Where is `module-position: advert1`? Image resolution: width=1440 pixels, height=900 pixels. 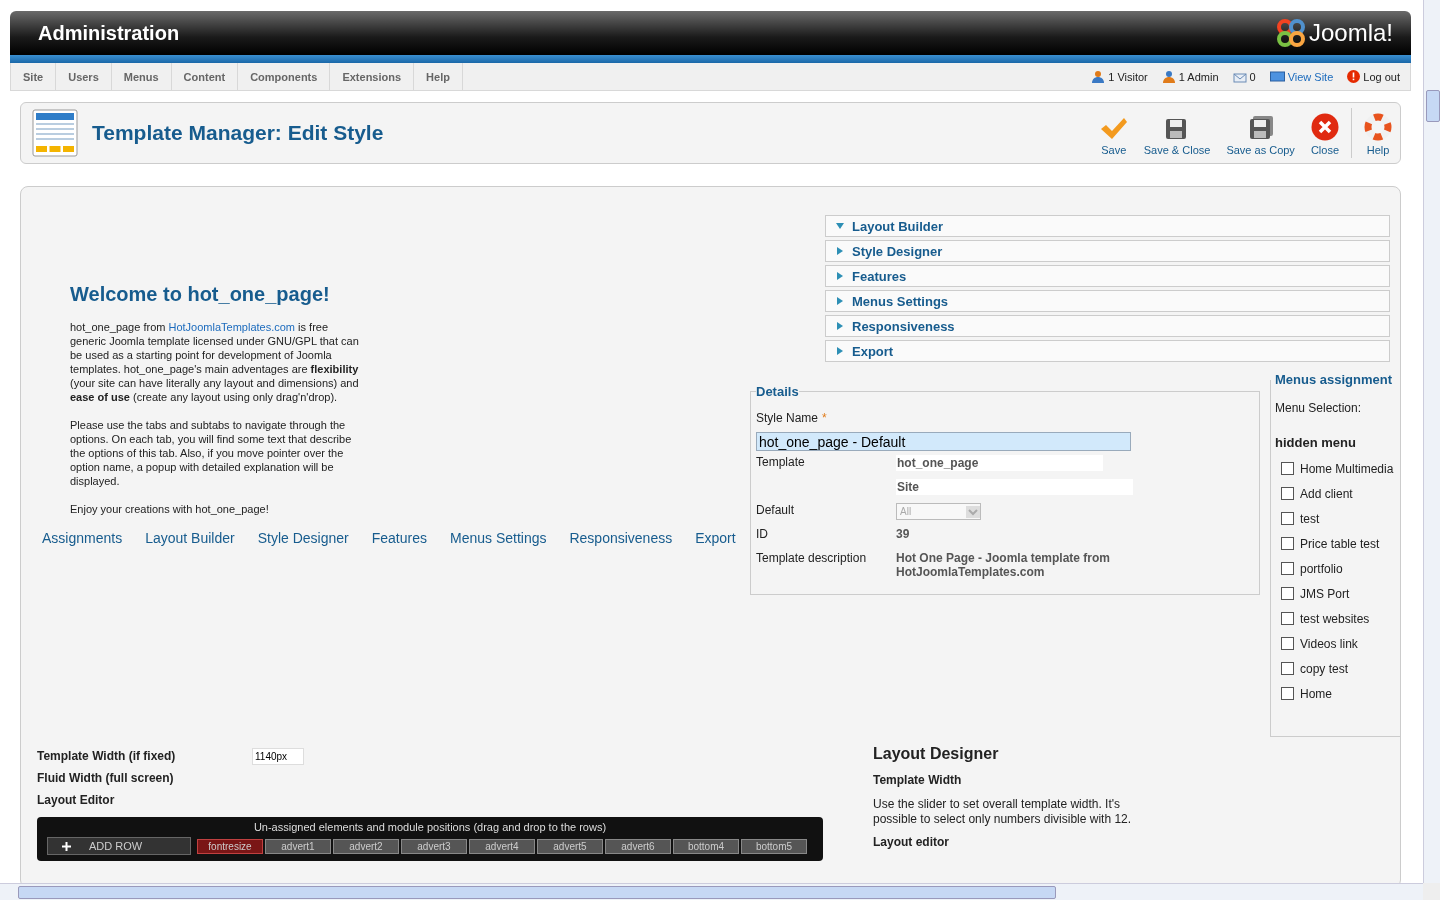
module-position: advert1 is located at coordinates (298, 846).